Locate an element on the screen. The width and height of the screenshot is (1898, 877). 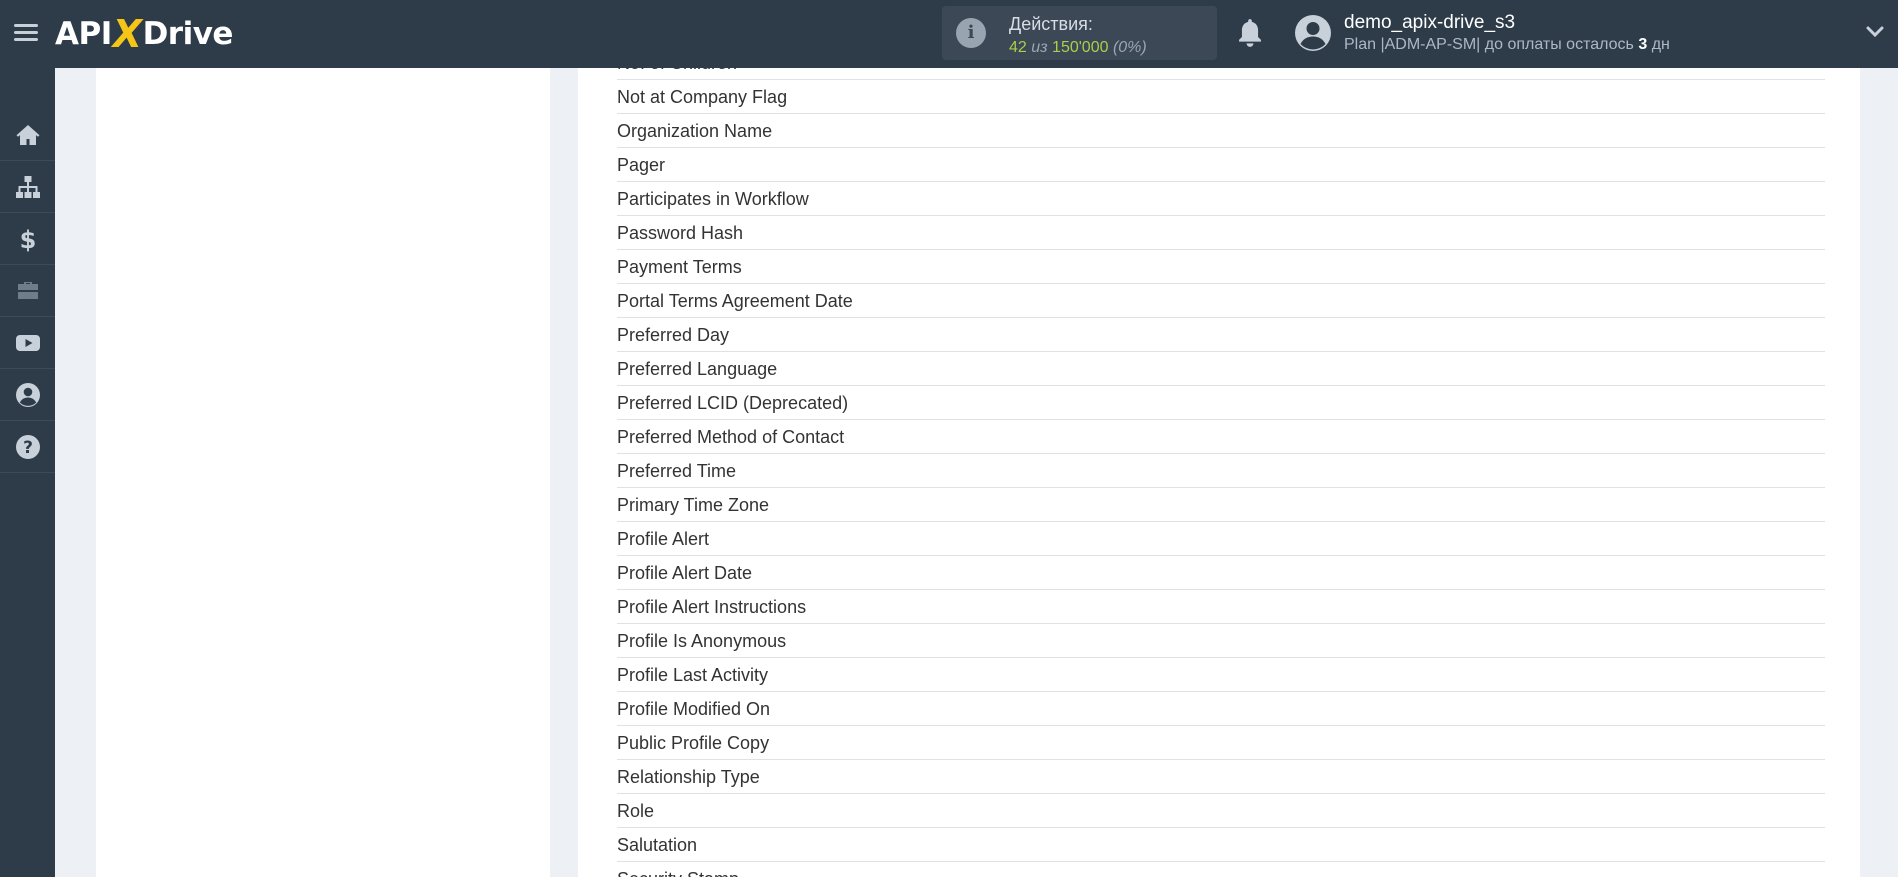
logo-prefix: API is located at coordinates (83, 34).